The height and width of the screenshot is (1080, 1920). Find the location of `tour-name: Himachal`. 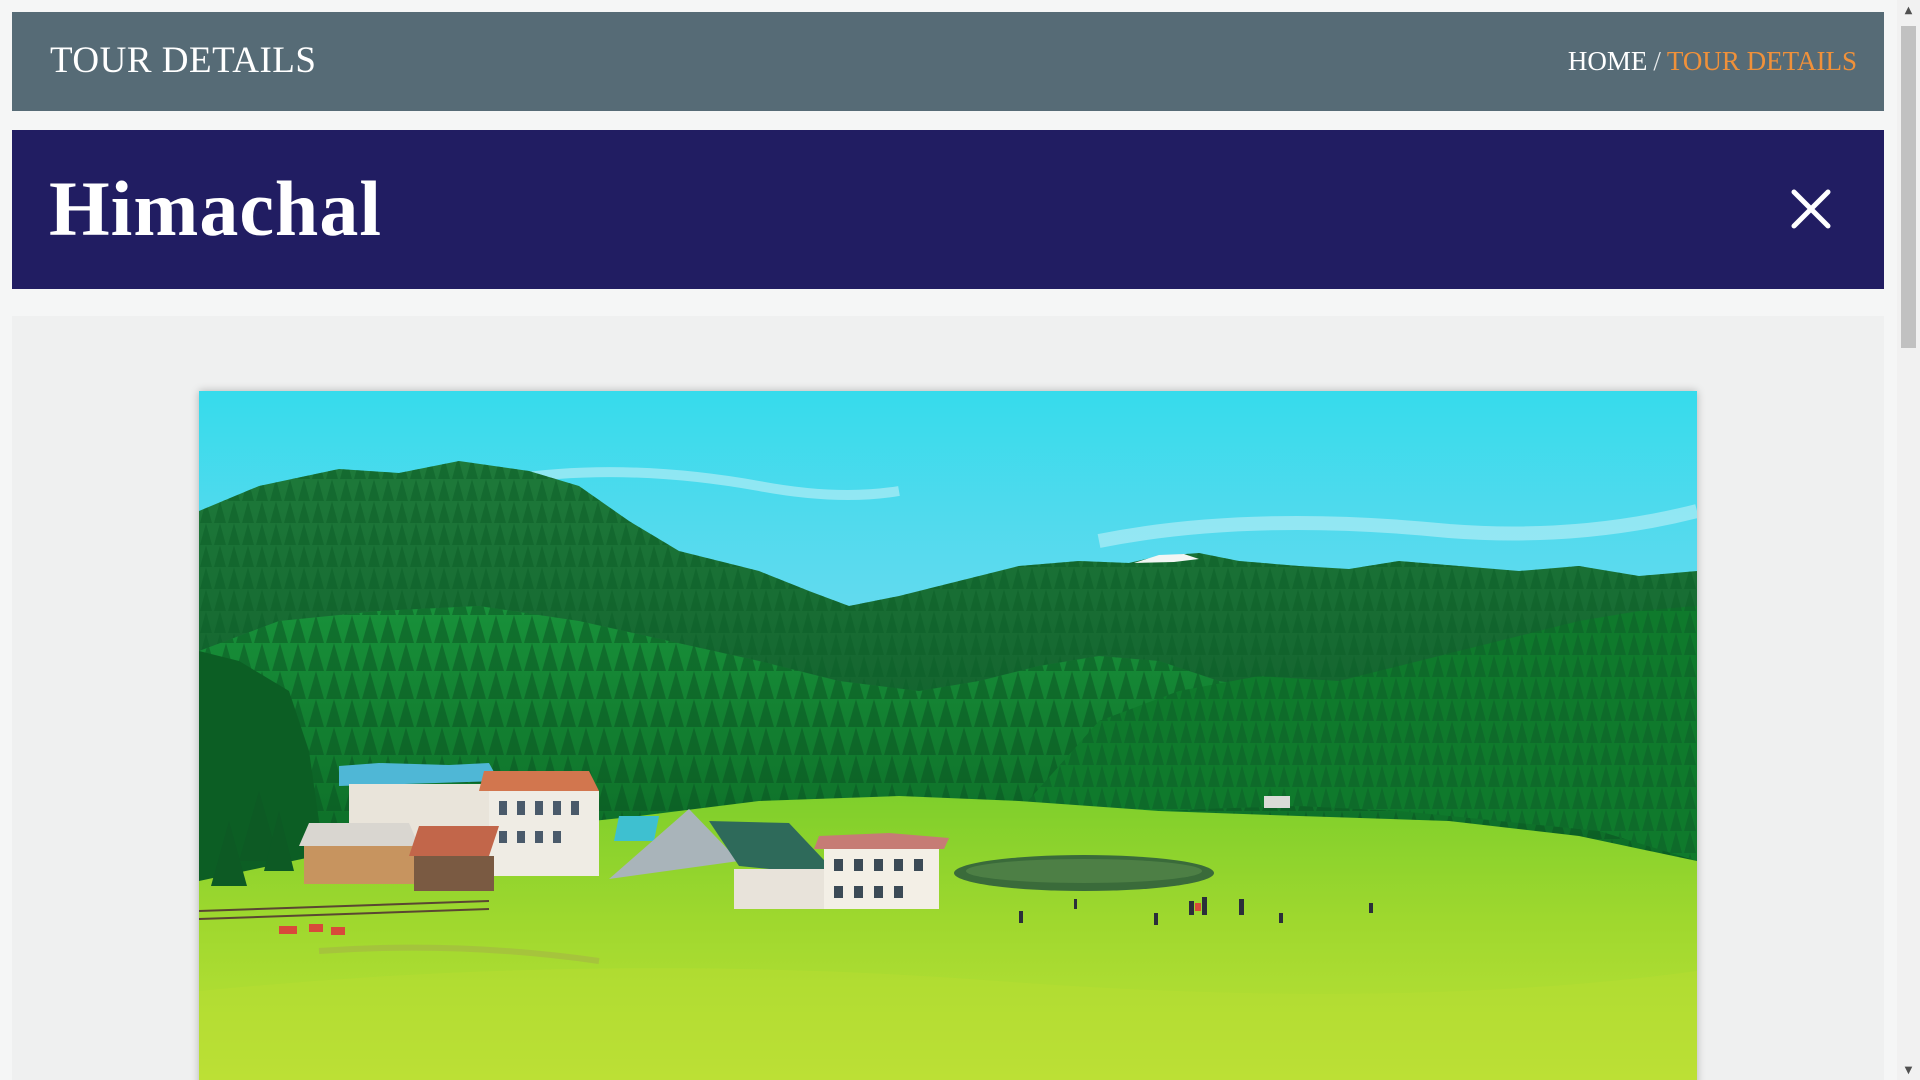

tour-name: Himachal is located at coordinates (215, 208).